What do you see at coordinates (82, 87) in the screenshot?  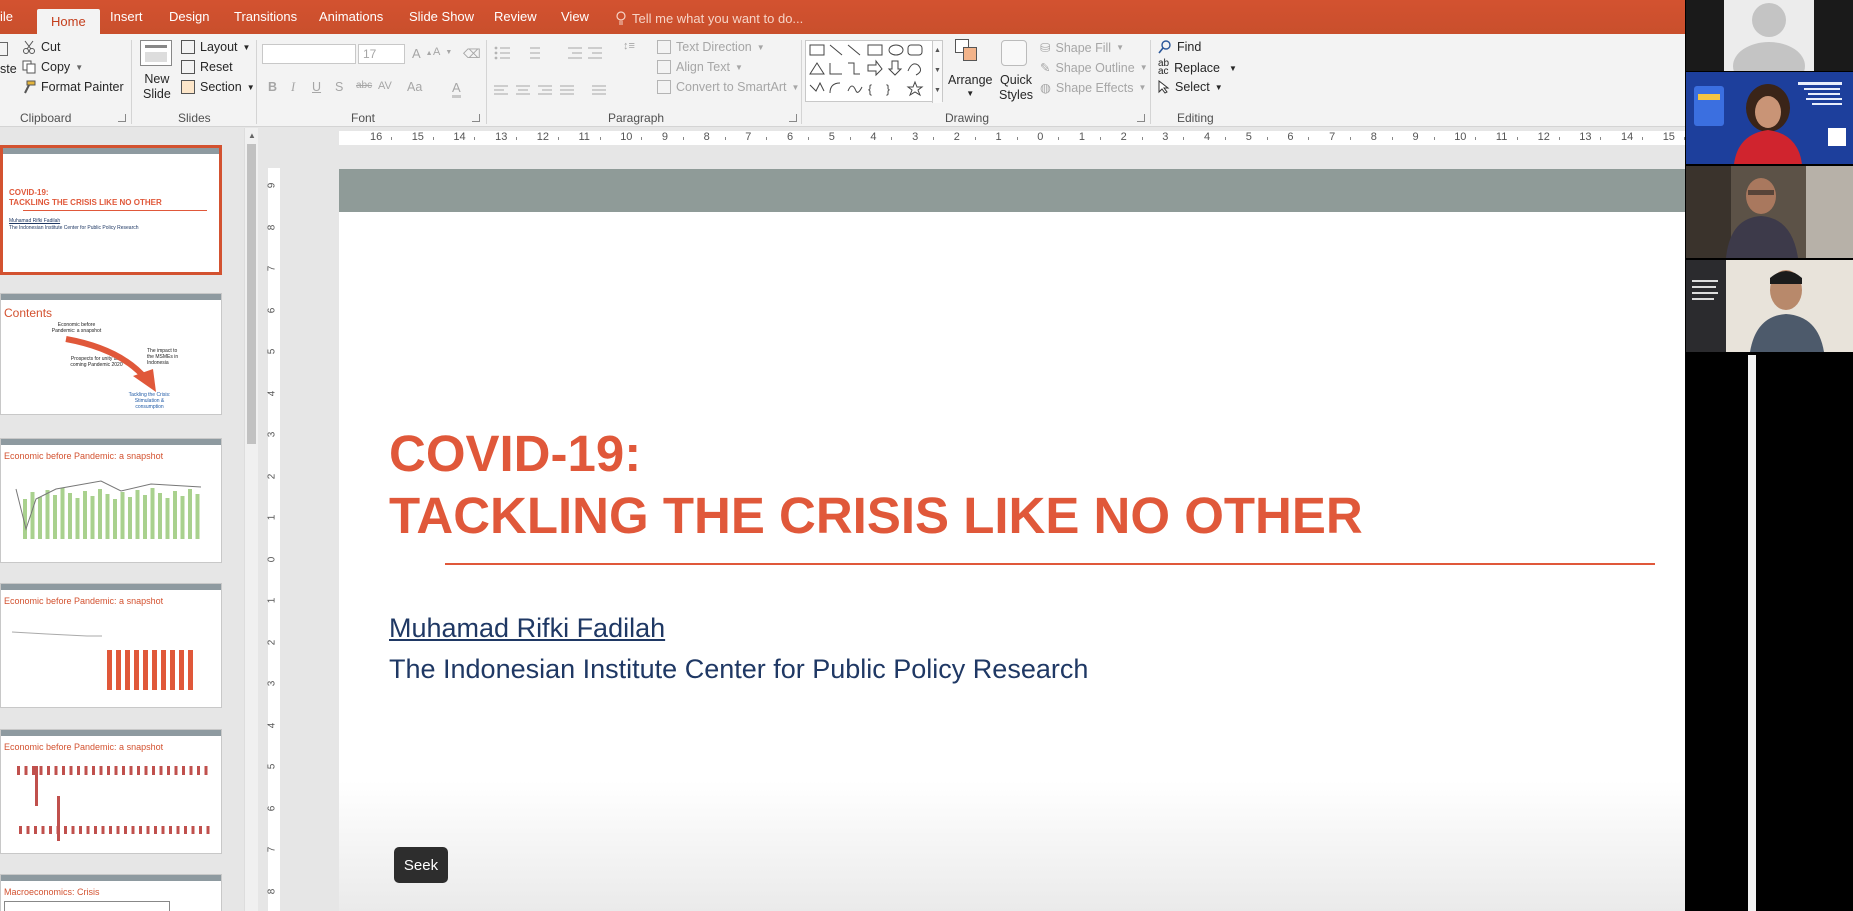 I see `format-painter-label: Format Painter` at bounding box center [82, 87].